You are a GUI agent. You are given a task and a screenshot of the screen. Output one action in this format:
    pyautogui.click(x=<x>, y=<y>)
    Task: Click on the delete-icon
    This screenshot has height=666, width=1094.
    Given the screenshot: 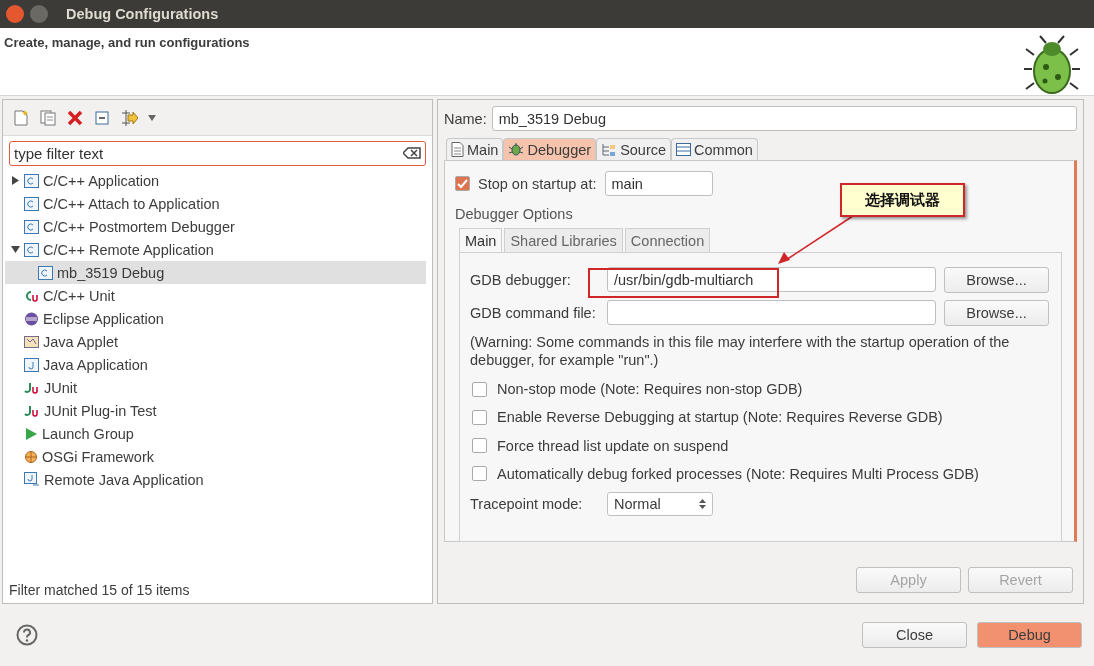 What is the action you would take?
    pyautogui.click(x=75, y=117)
    